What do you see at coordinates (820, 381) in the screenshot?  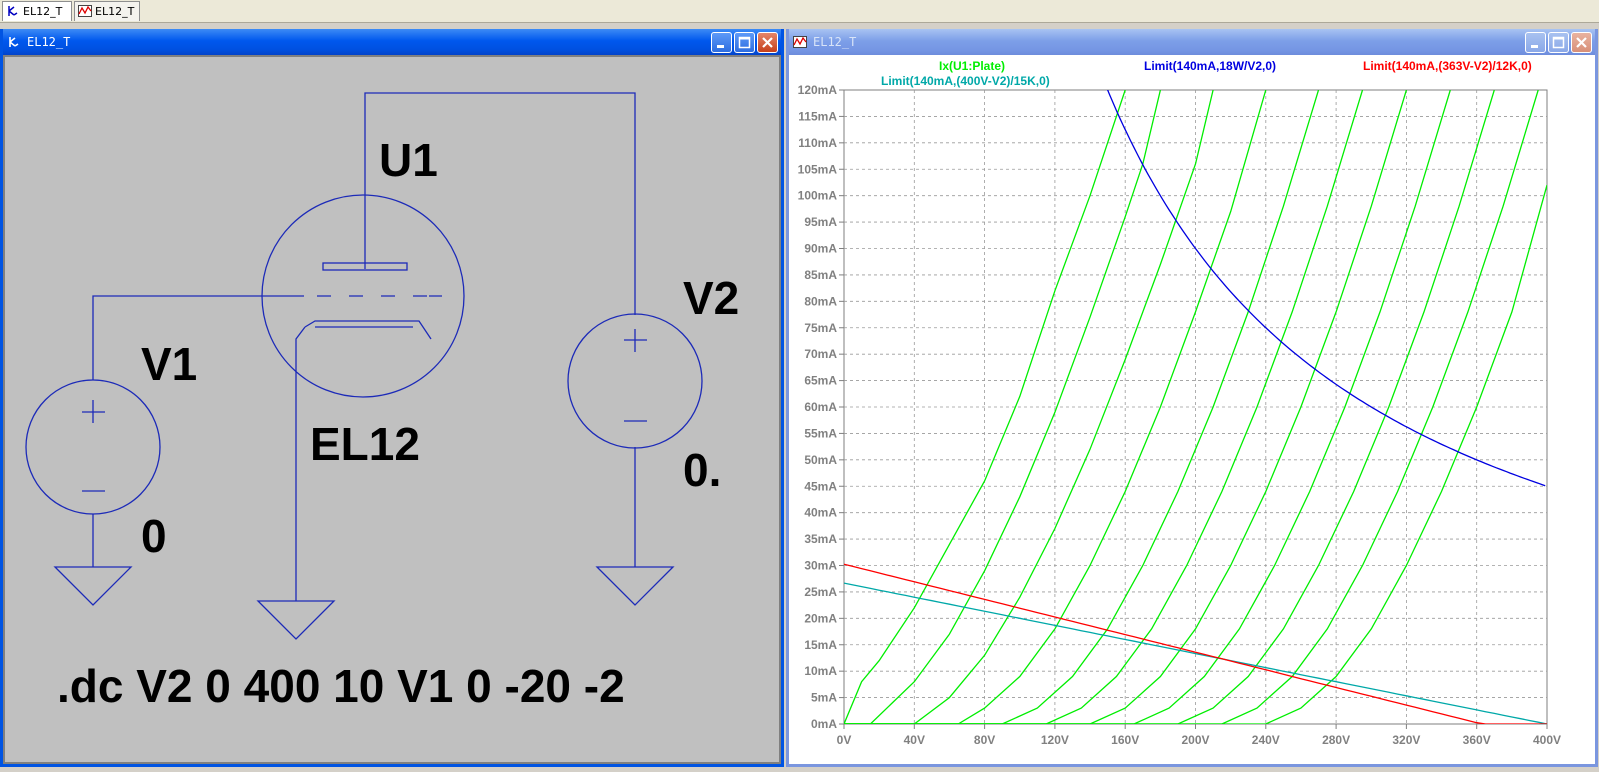 I see `y-tick-label: 65mA` at bounding box center [820, 381].